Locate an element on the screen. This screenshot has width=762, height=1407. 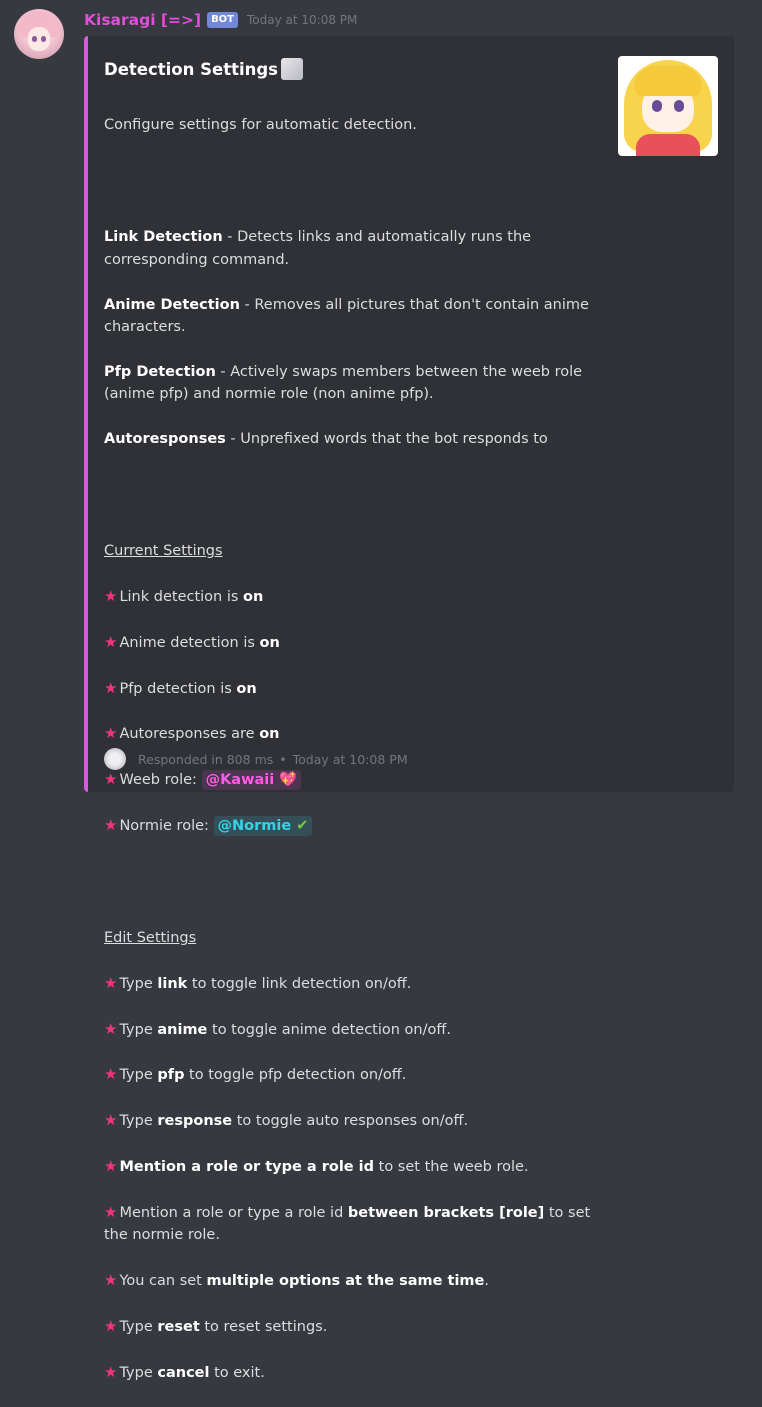
role-mention-normie: @Normie ✔ is located at coordinates (263, 825).